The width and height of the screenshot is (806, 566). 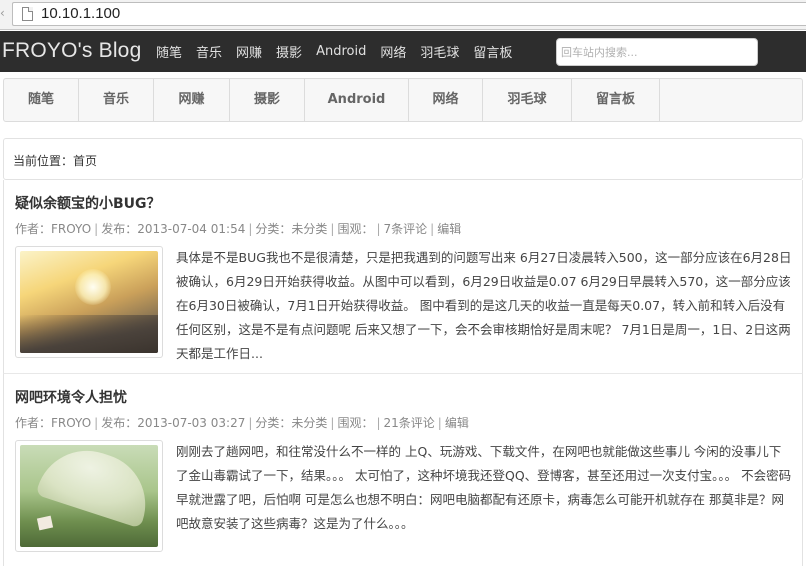 What do you see at coordinates (409, 14) in the screenshot?
I see `url-field: 10.10.1.100` at bounding box center [409, 14].